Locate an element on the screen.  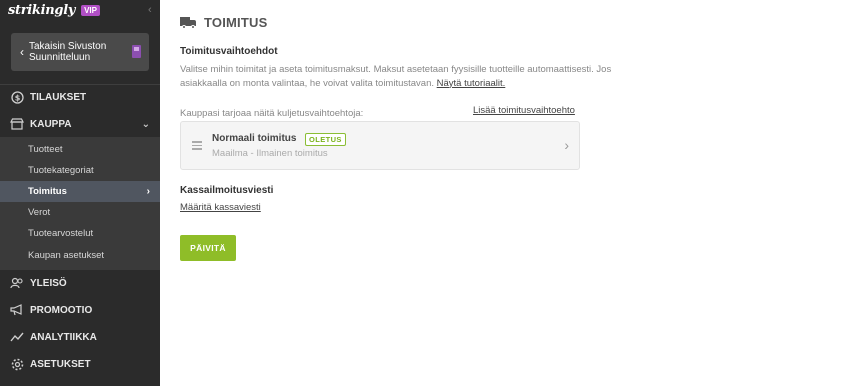
nav-label: ANALYTIIKKA is located at coordinates (63, 337).